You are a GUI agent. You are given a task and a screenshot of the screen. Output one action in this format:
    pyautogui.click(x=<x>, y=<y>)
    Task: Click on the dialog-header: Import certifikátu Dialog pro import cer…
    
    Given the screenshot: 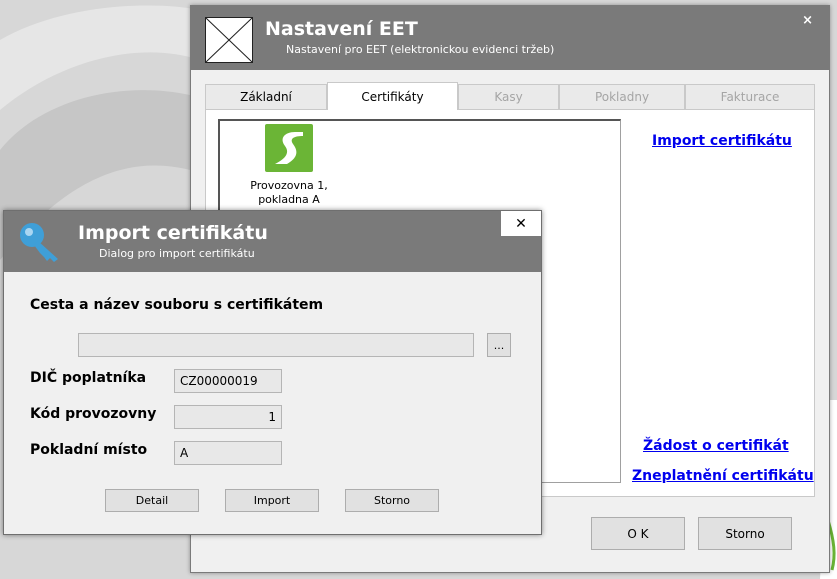 What is the action you would take?
    pyautogui.click(x=272, y=241)
    